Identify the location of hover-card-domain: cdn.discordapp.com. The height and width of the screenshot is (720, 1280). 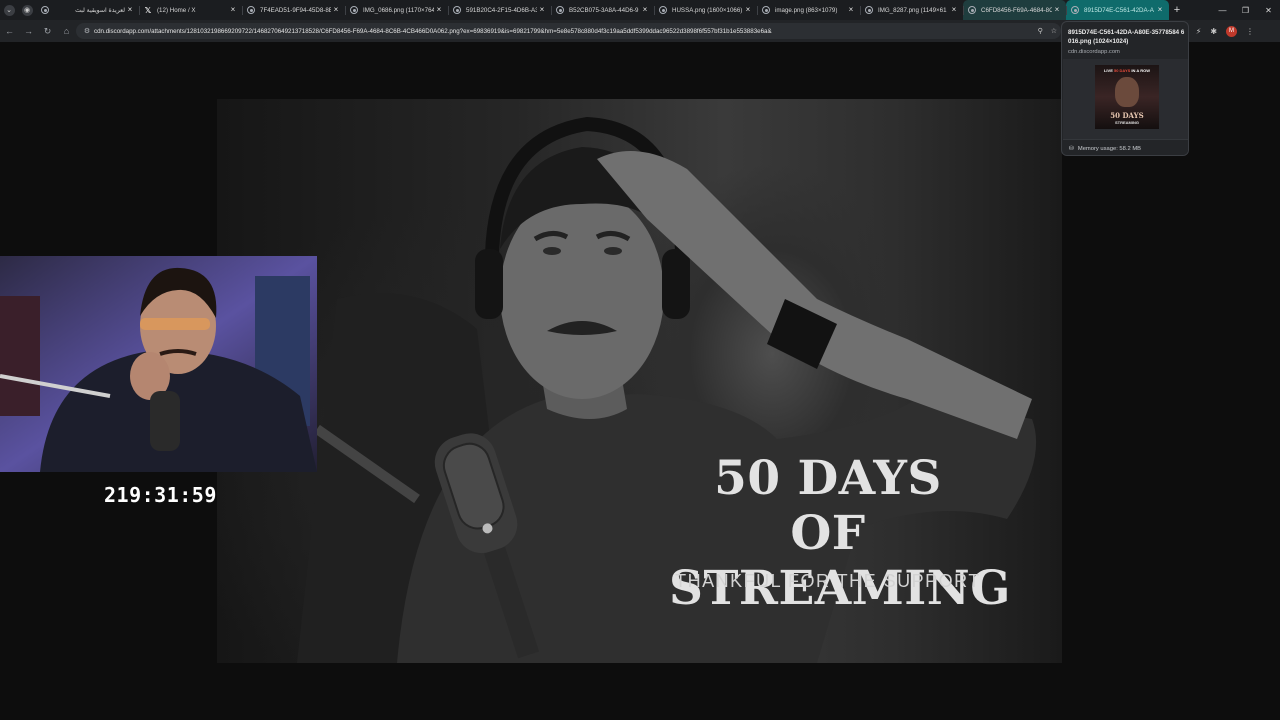
(1094, 52).